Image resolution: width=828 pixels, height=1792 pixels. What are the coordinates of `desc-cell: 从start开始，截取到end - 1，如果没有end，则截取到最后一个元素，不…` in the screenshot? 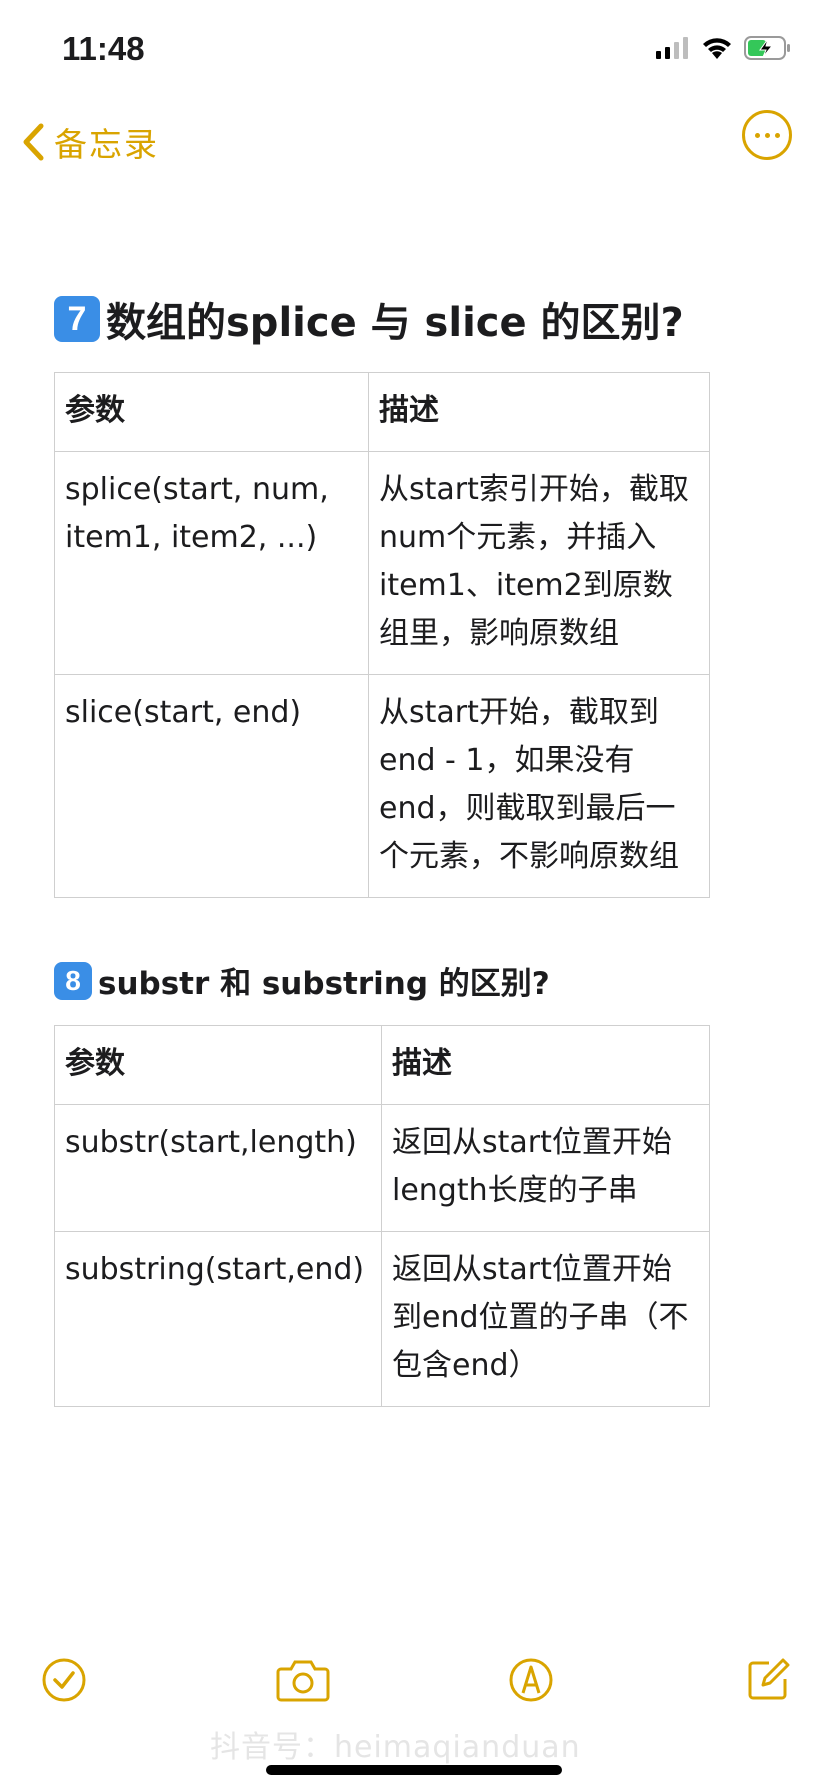 It's located at (539, 786).